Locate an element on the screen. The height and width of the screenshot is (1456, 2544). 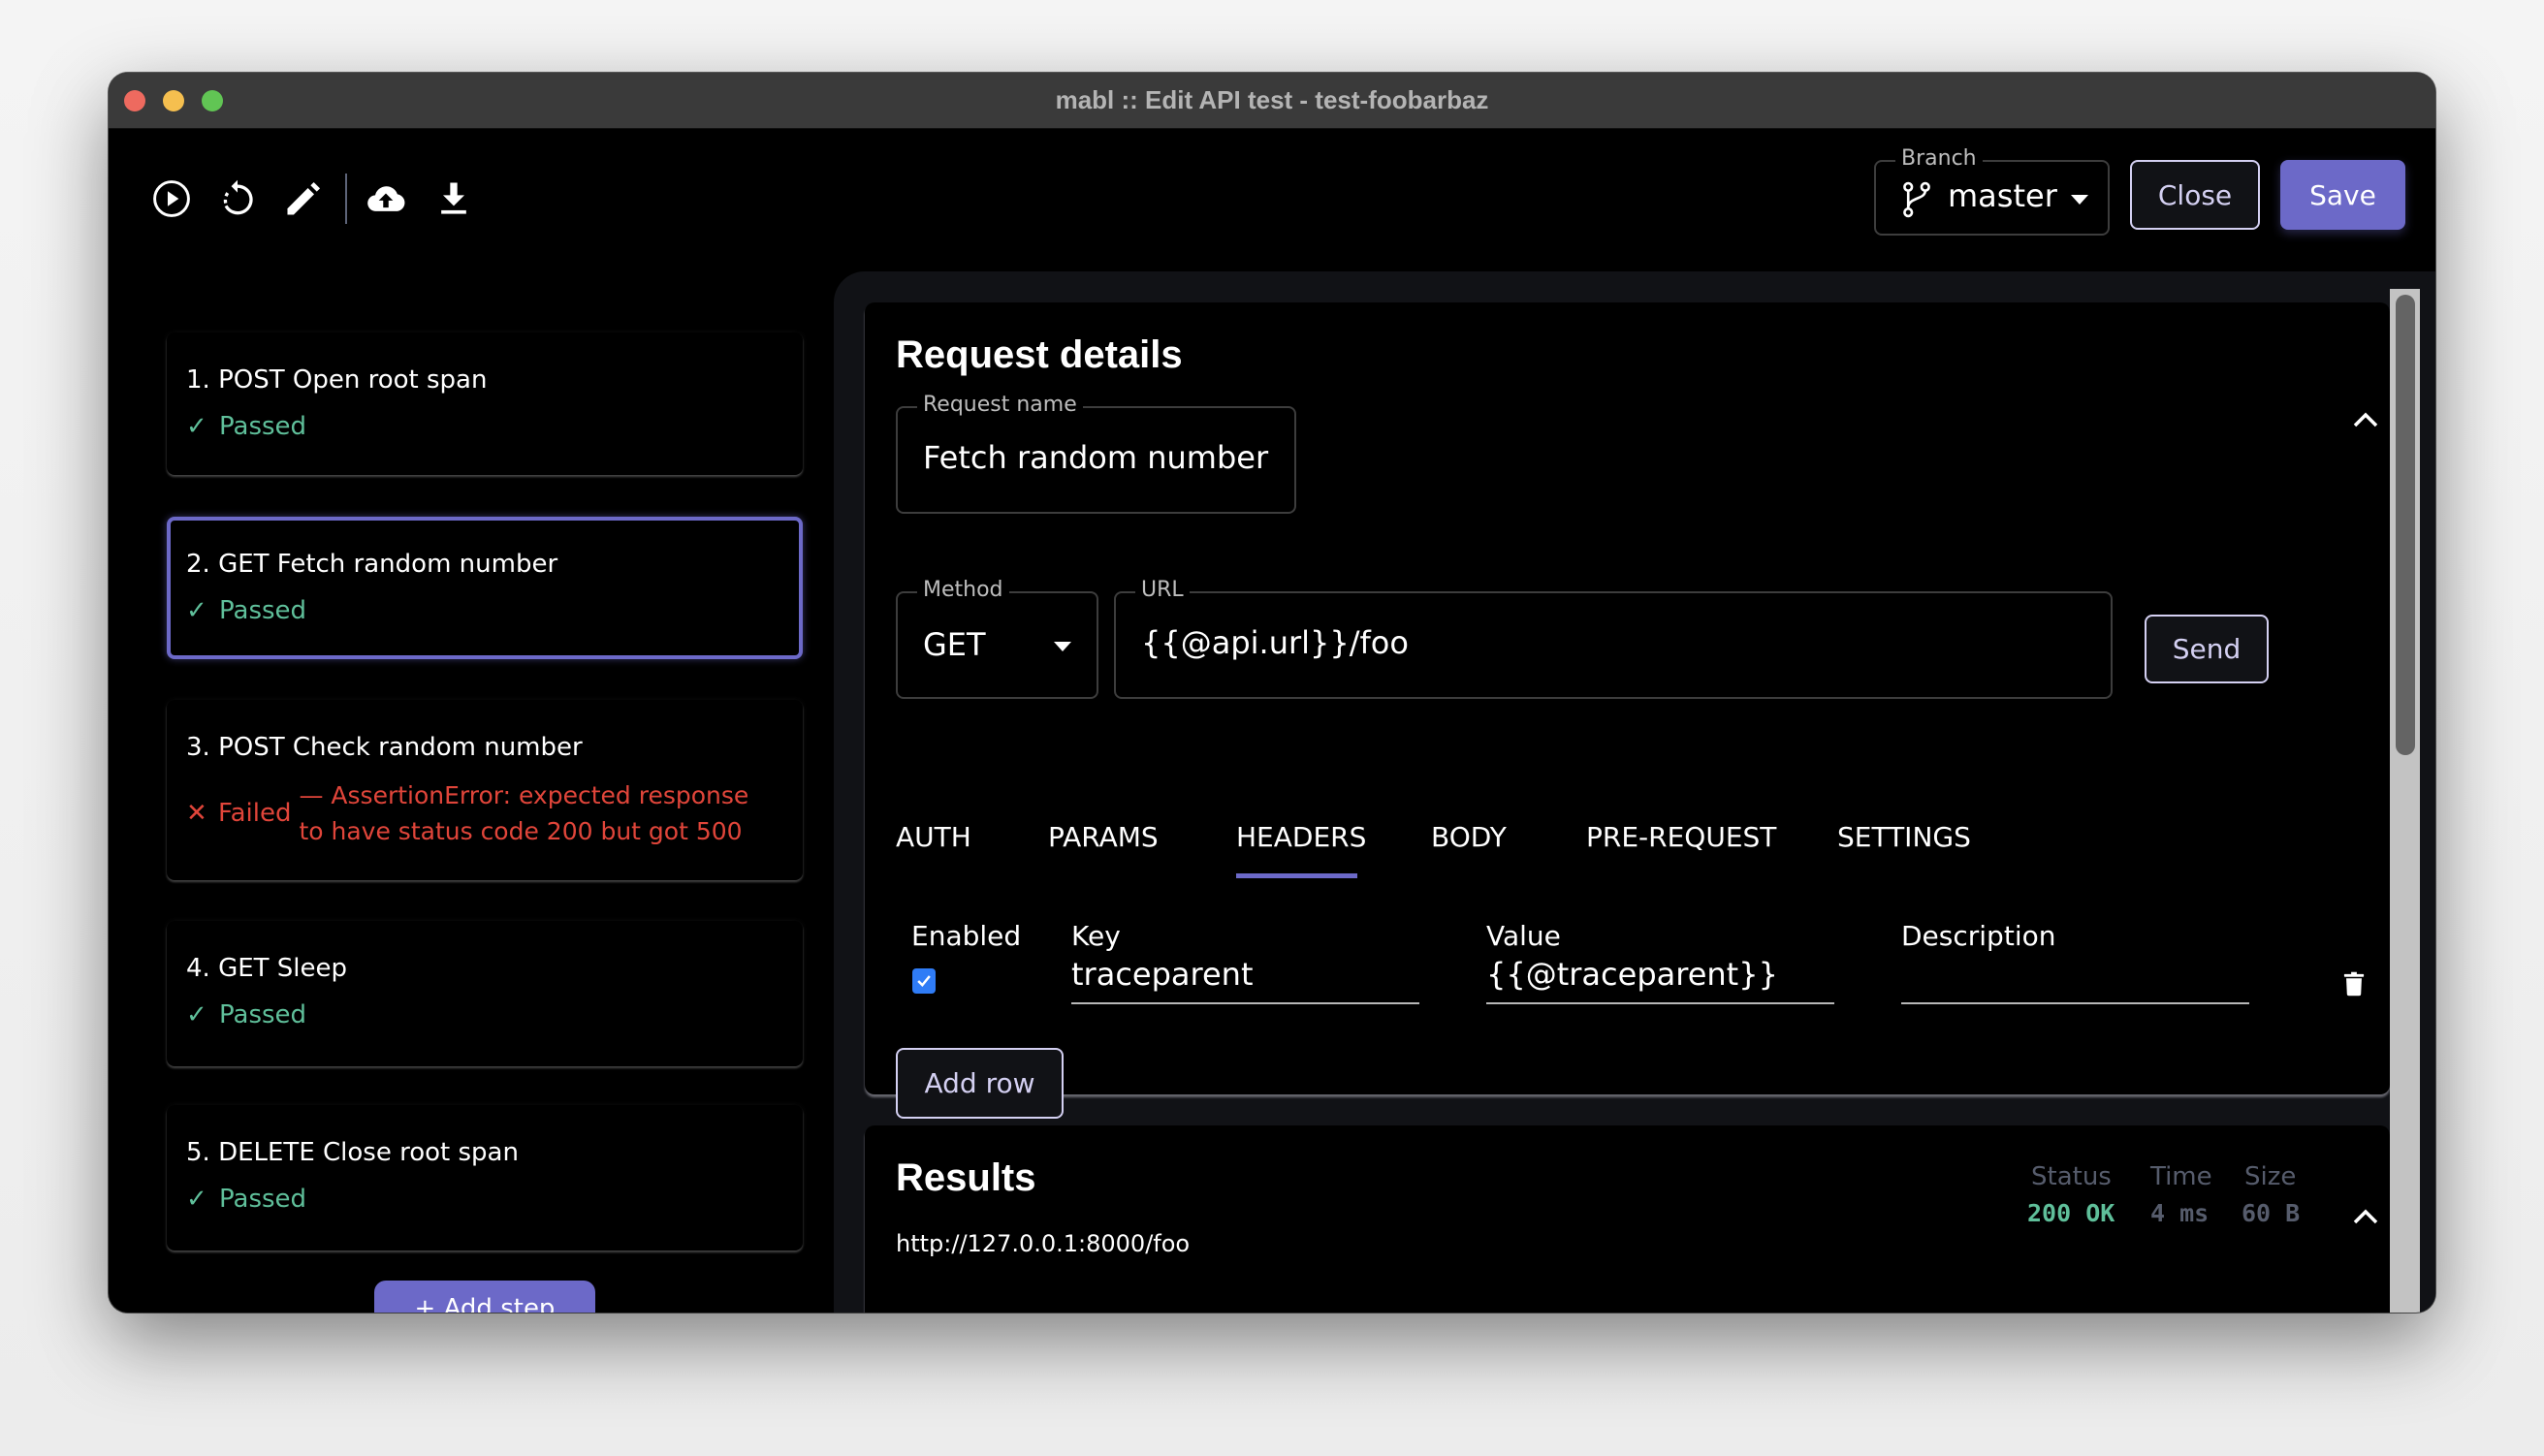
branch-select: Branch master is located at coordinates (1992, 191).